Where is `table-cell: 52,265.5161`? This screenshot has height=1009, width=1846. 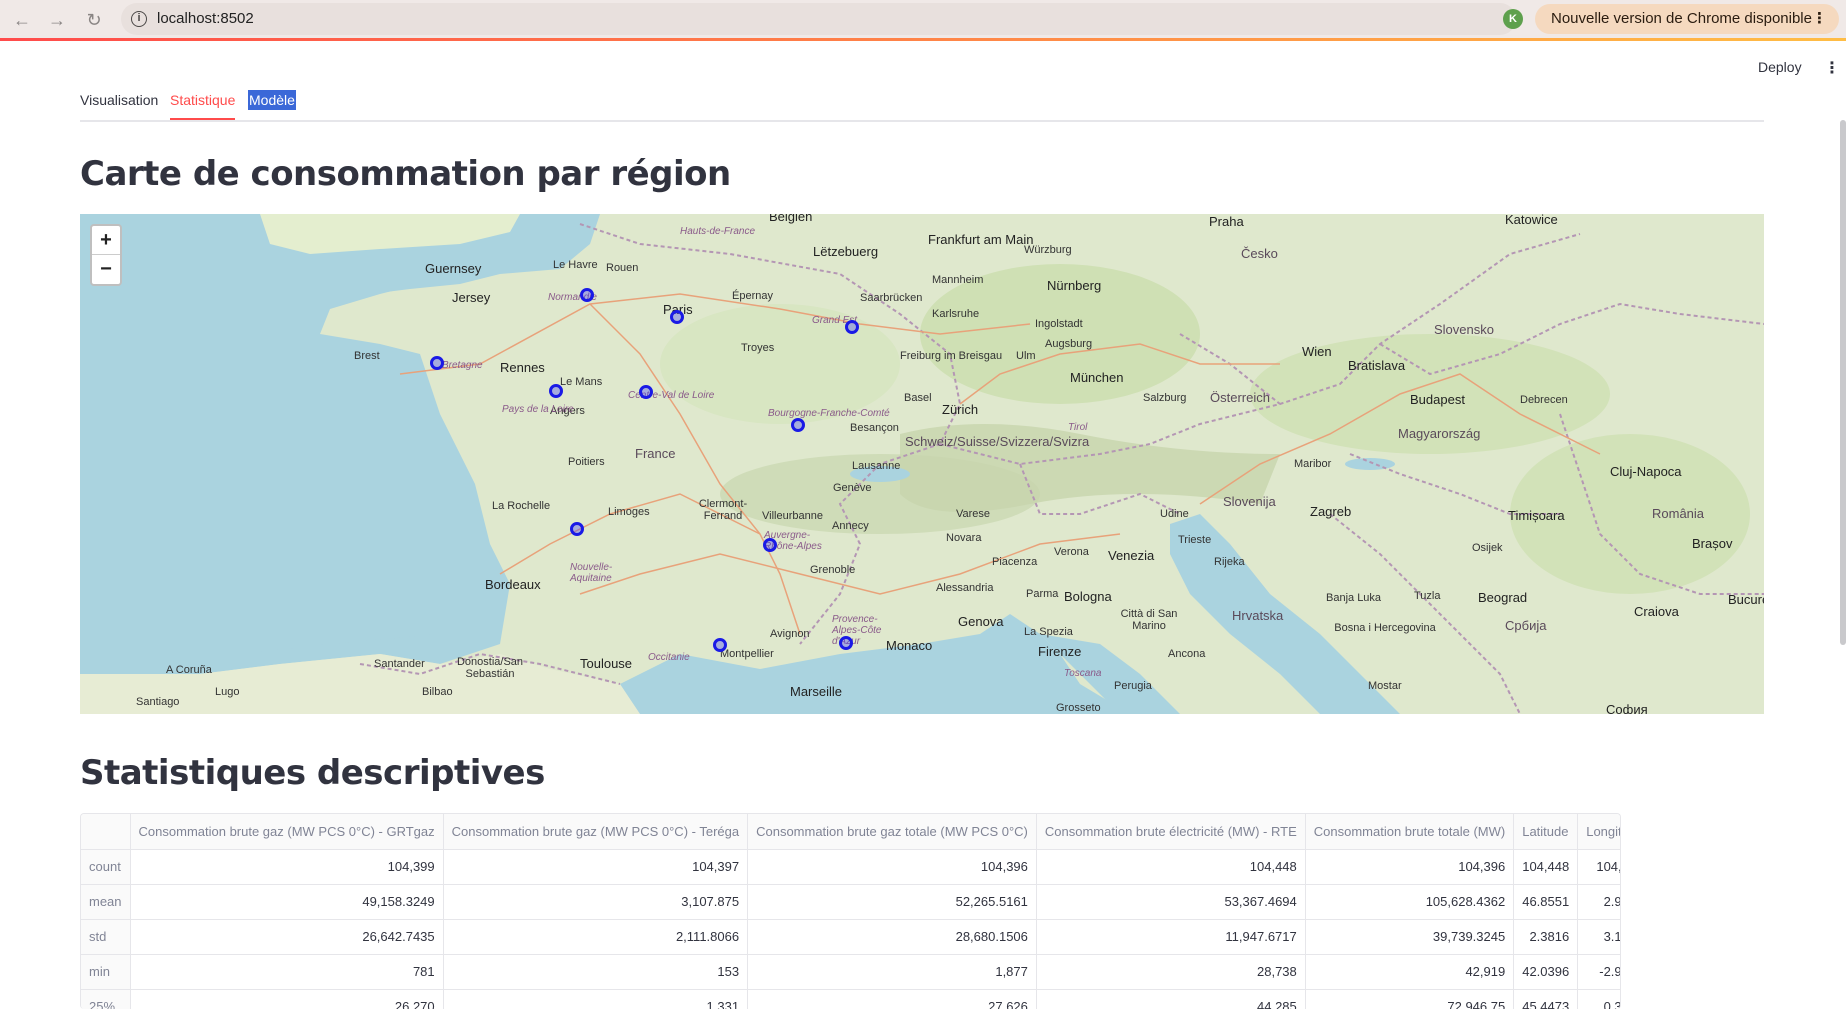
table-cell: 52,265.5161 is located at coordinates (892, 902).